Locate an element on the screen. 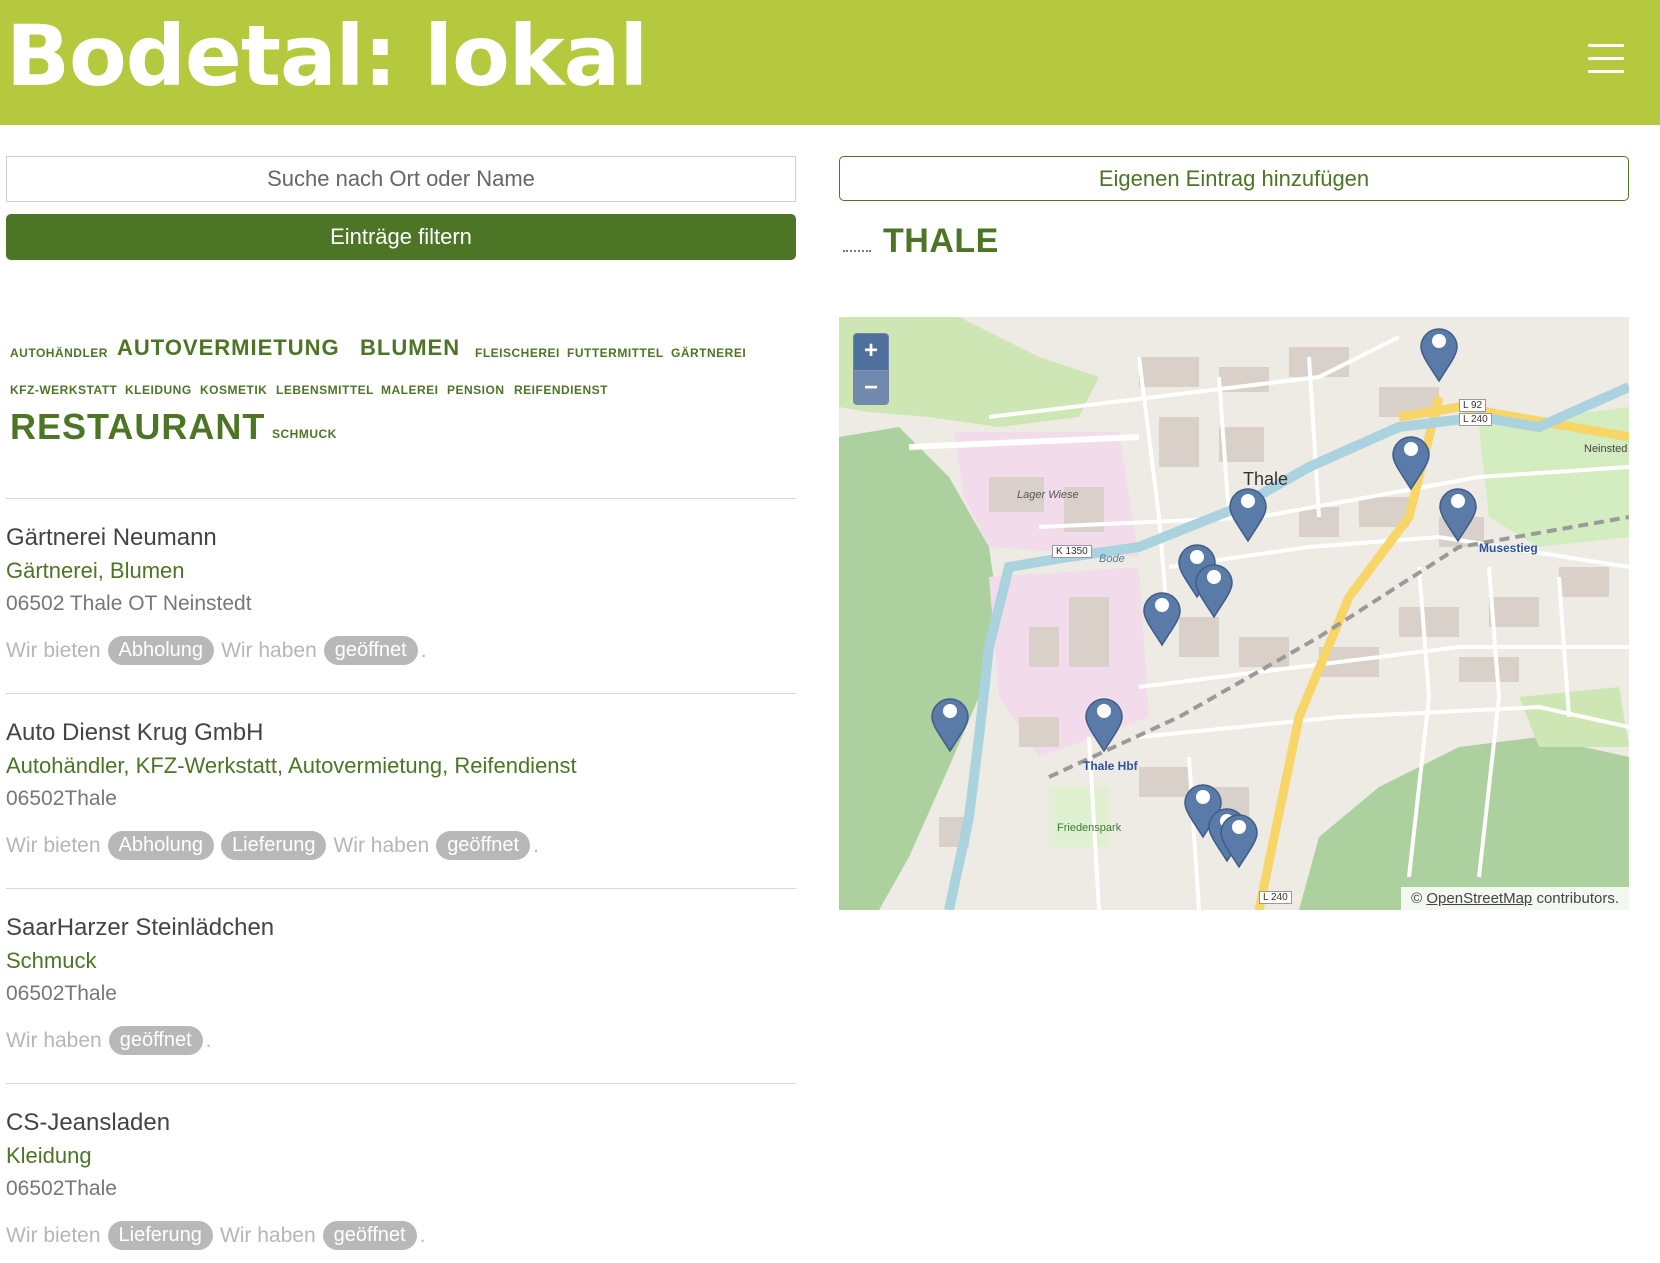  zoom-out-button: − is located at coordinates (871, 387).